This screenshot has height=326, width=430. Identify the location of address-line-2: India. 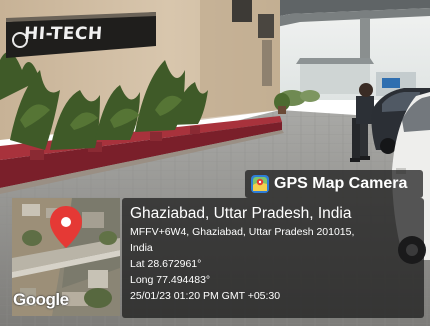
(141, 248).